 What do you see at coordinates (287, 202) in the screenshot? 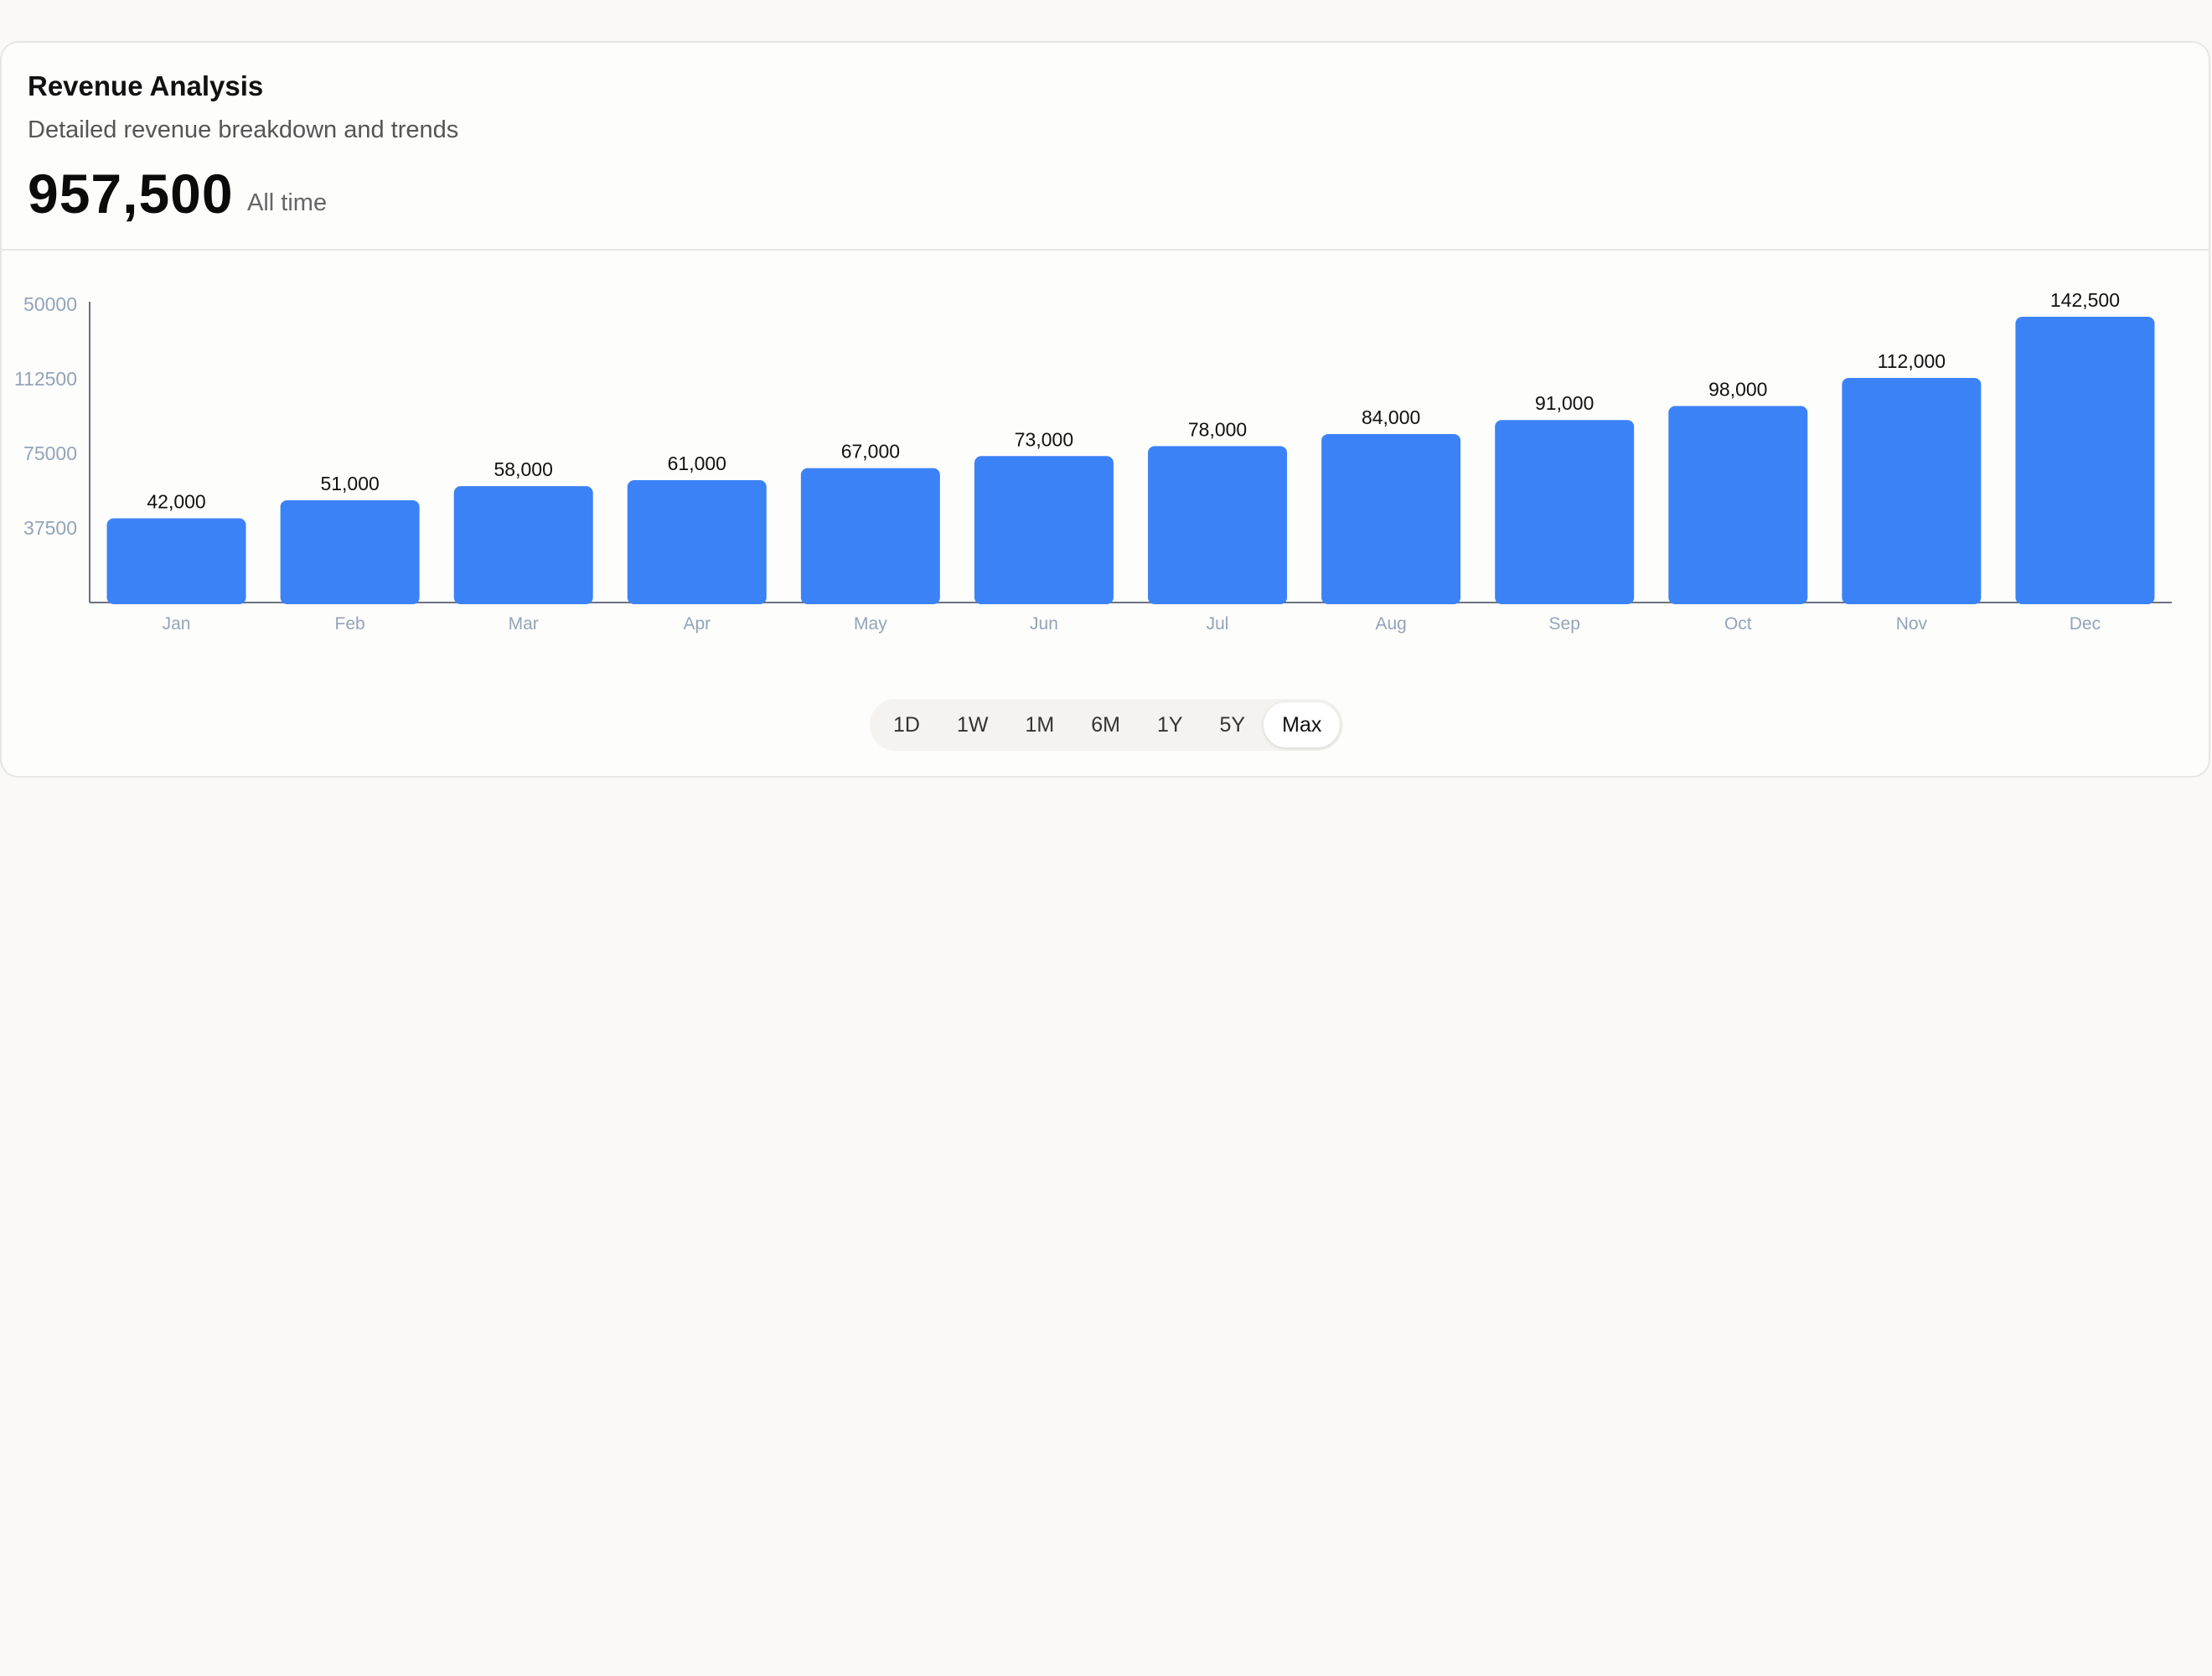
I see `total-caption: All time` at bounding box center [287, 202].